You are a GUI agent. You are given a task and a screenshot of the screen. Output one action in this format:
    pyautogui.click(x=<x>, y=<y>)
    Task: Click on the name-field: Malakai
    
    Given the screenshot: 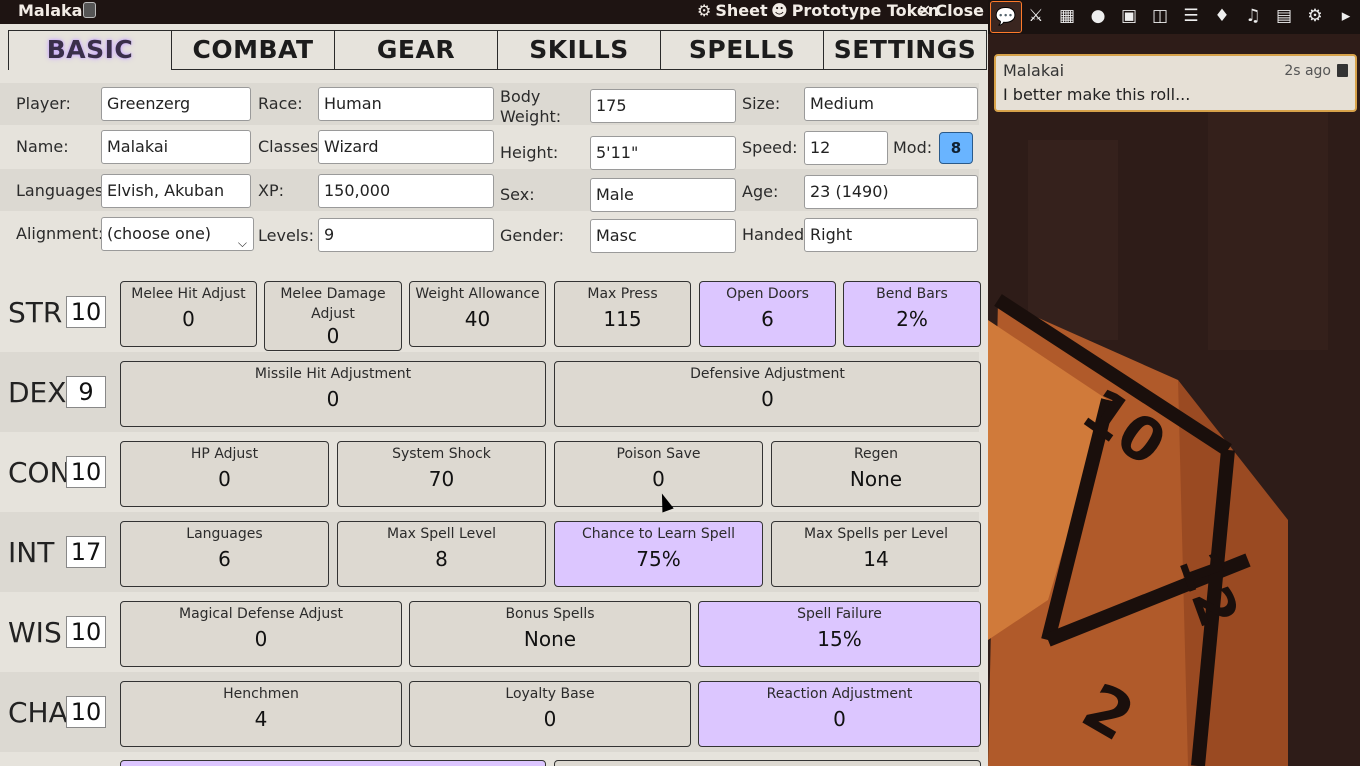 What is the action you would take?
    pyautogui.click(x=176, y=147)
    